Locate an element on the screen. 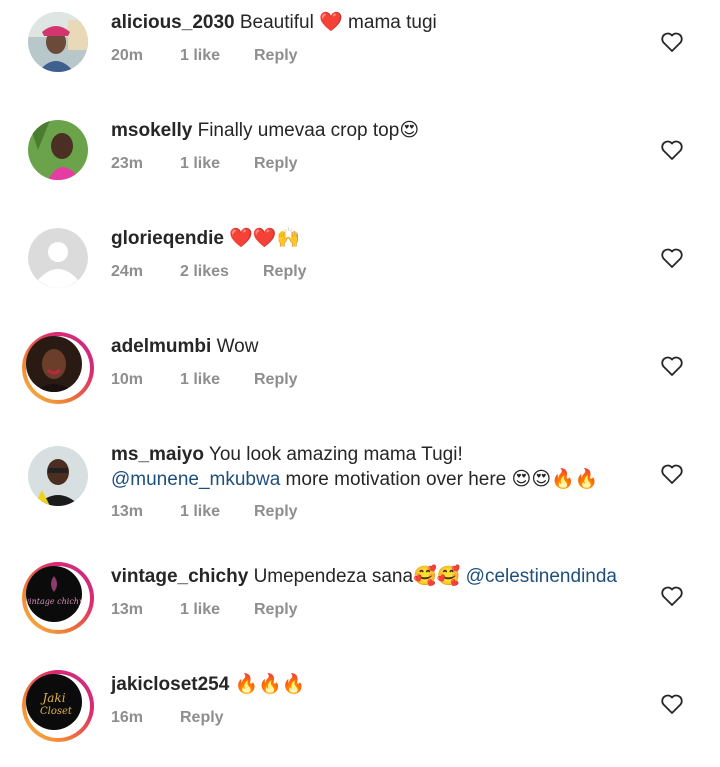 The height and width of the screenshot is (767, 720). story-ring: vintage chichy is located at coordinates (58, 598).